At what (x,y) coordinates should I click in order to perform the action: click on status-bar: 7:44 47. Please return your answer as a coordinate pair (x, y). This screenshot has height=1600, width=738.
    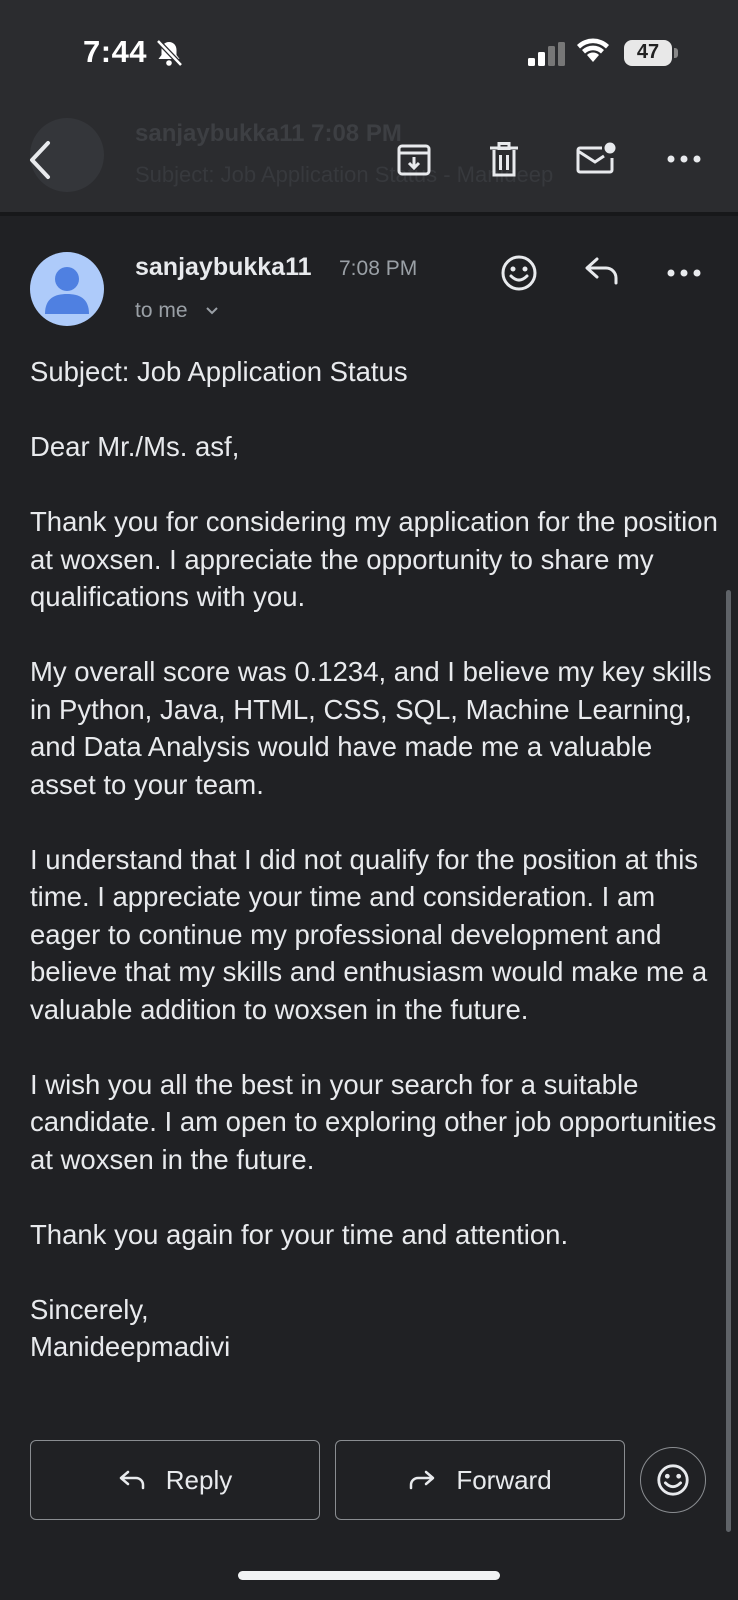
    Looking at the image, I should click on (369, 50).